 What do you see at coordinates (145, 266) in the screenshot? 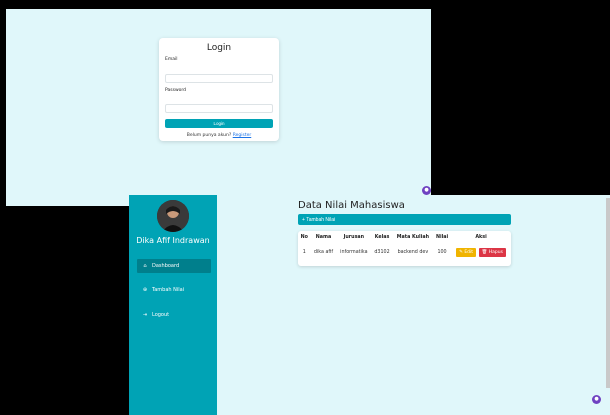
I see `home-icon: ⌂` at bounding box center [145, 266].